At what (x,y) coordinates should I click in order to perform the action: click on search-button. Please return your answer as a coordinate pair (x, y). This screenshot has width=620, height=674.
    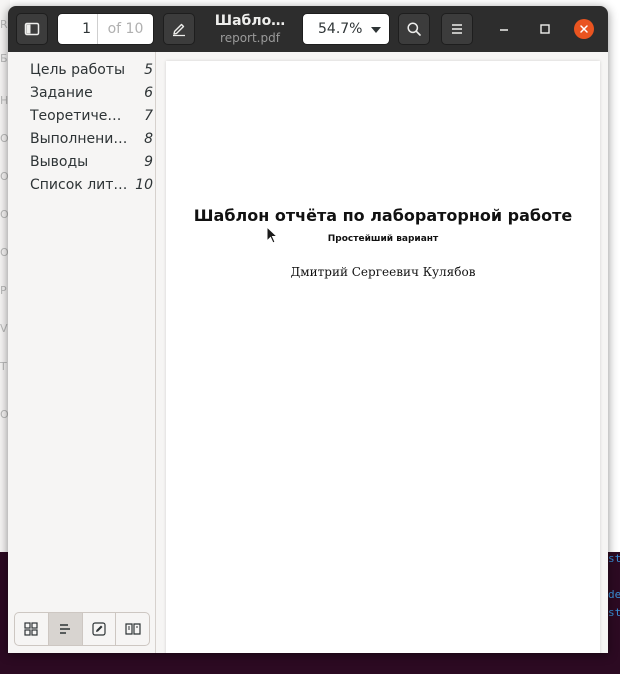
    Looking at the image, I should click on (414, 29).